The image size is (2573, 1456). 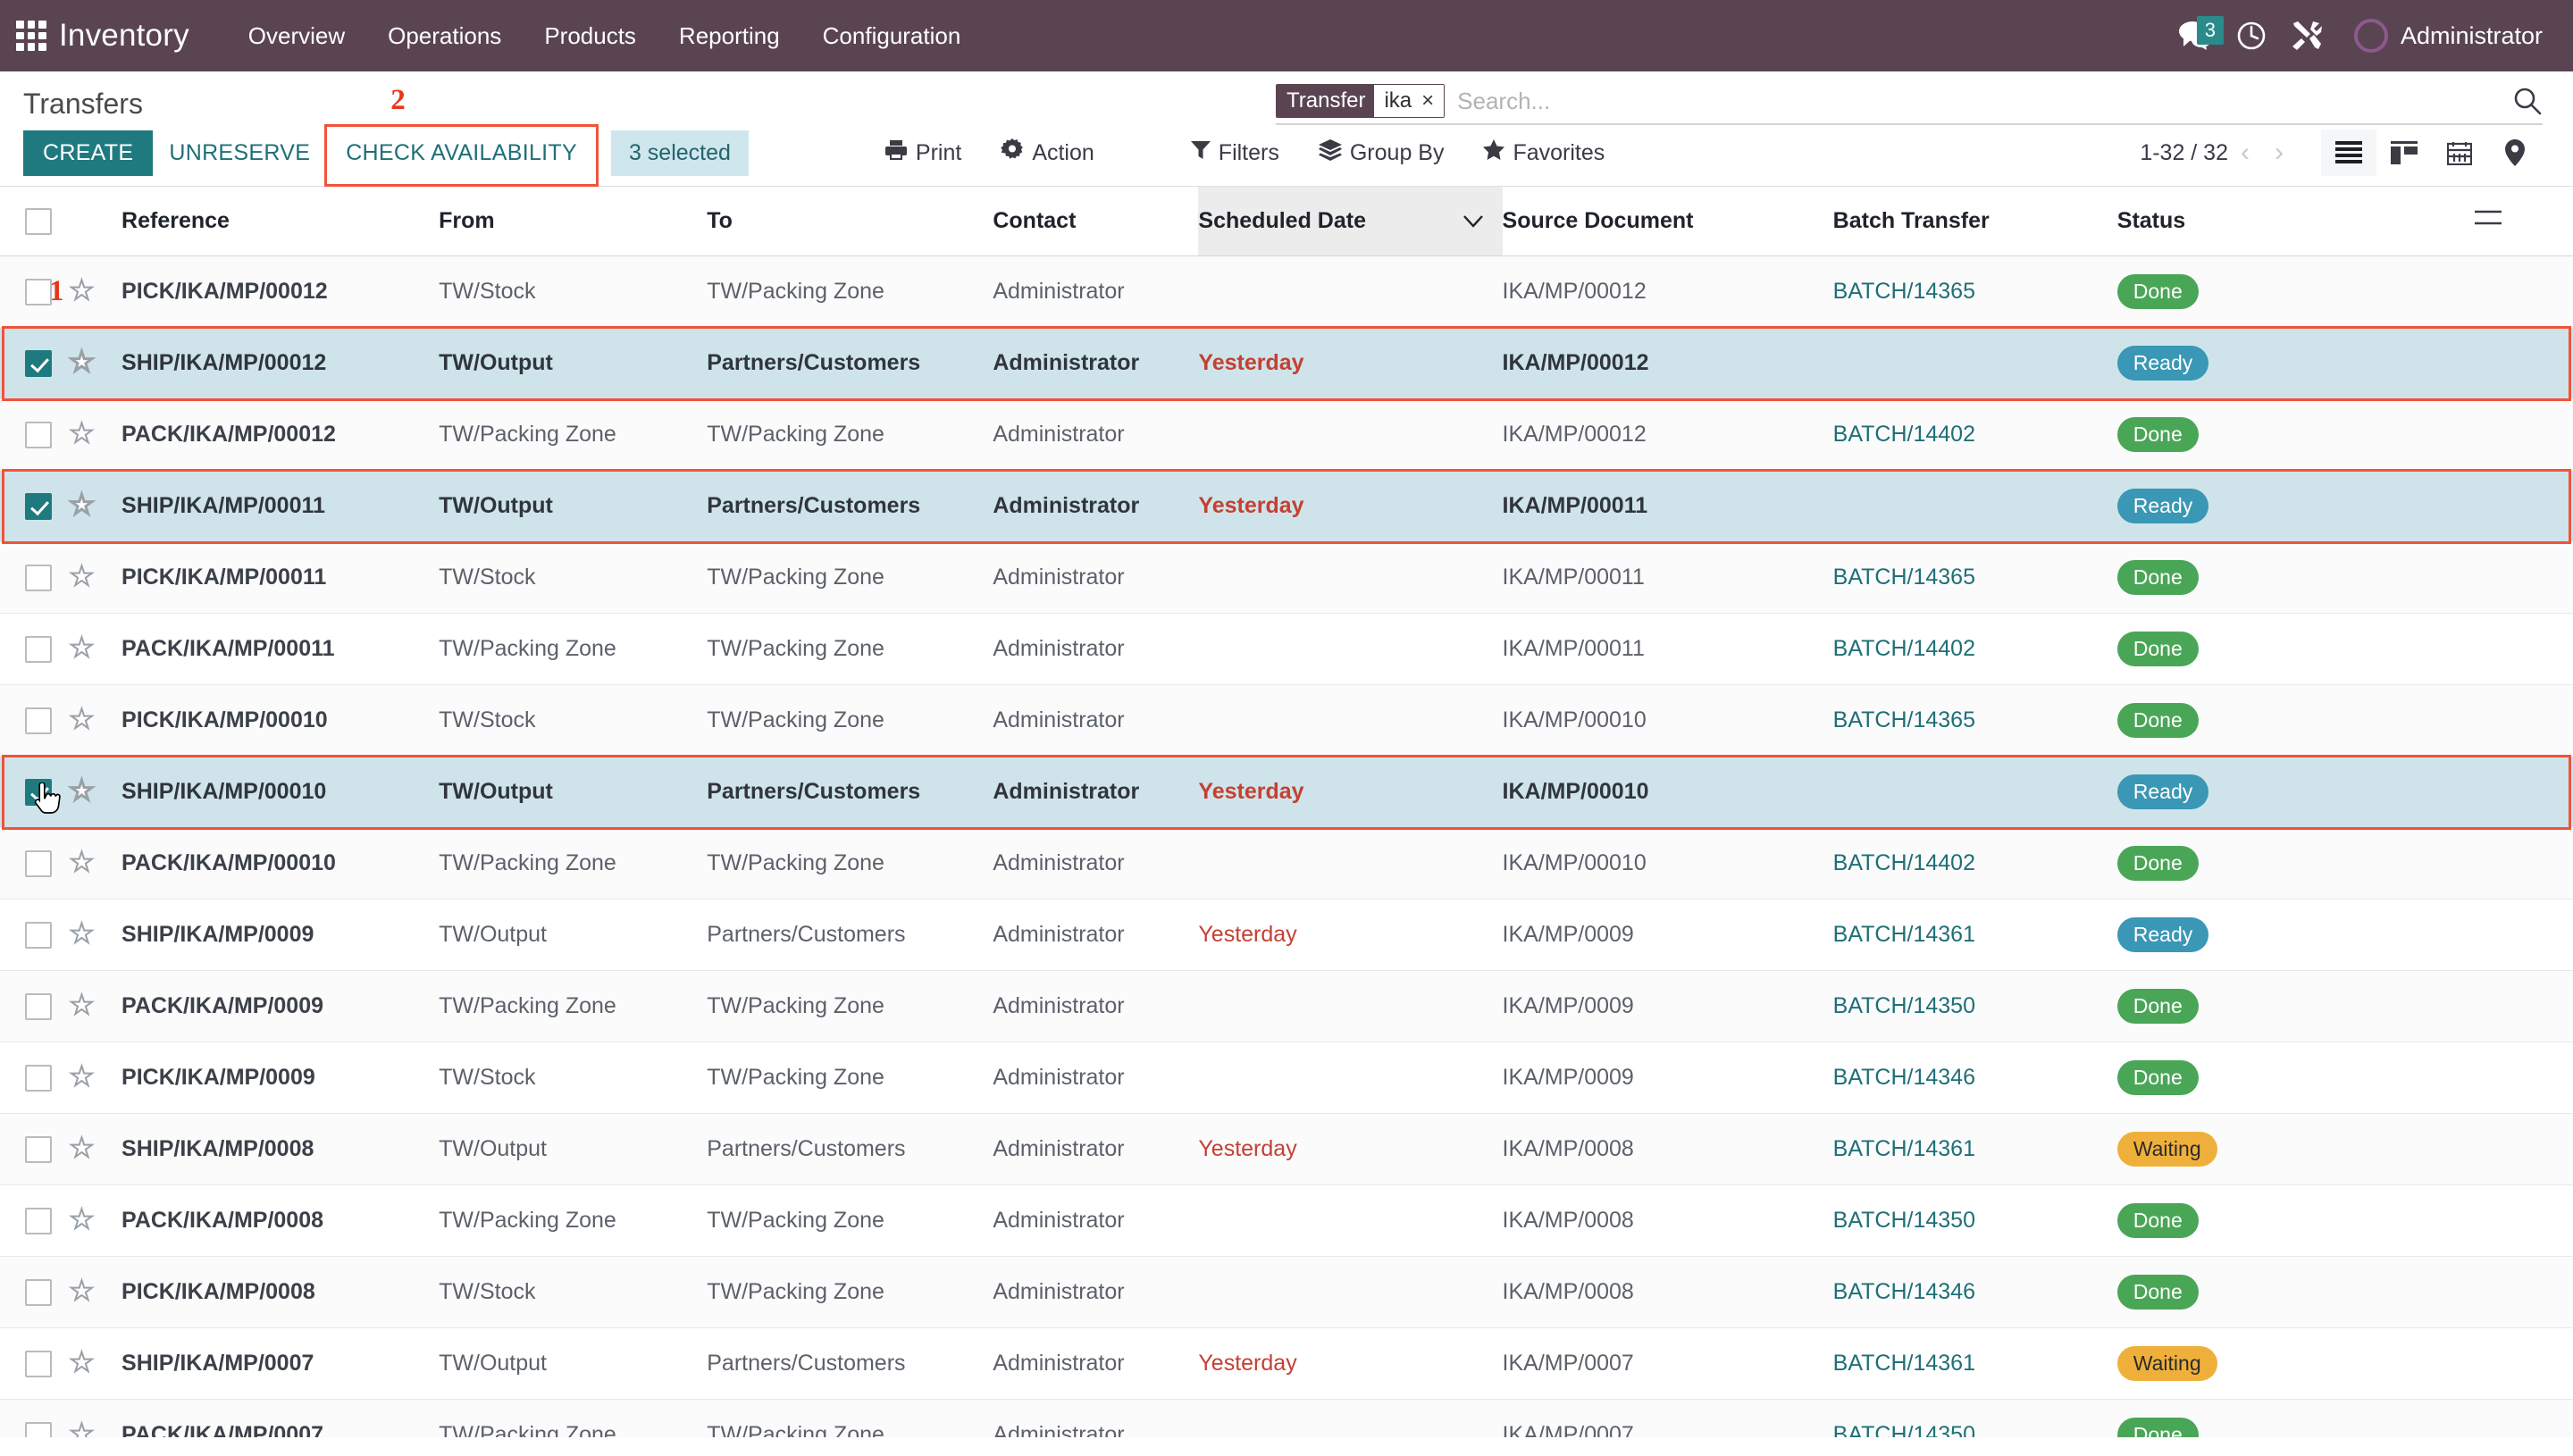 I want to click on header-status: Status, so click(x=2295, y=221).